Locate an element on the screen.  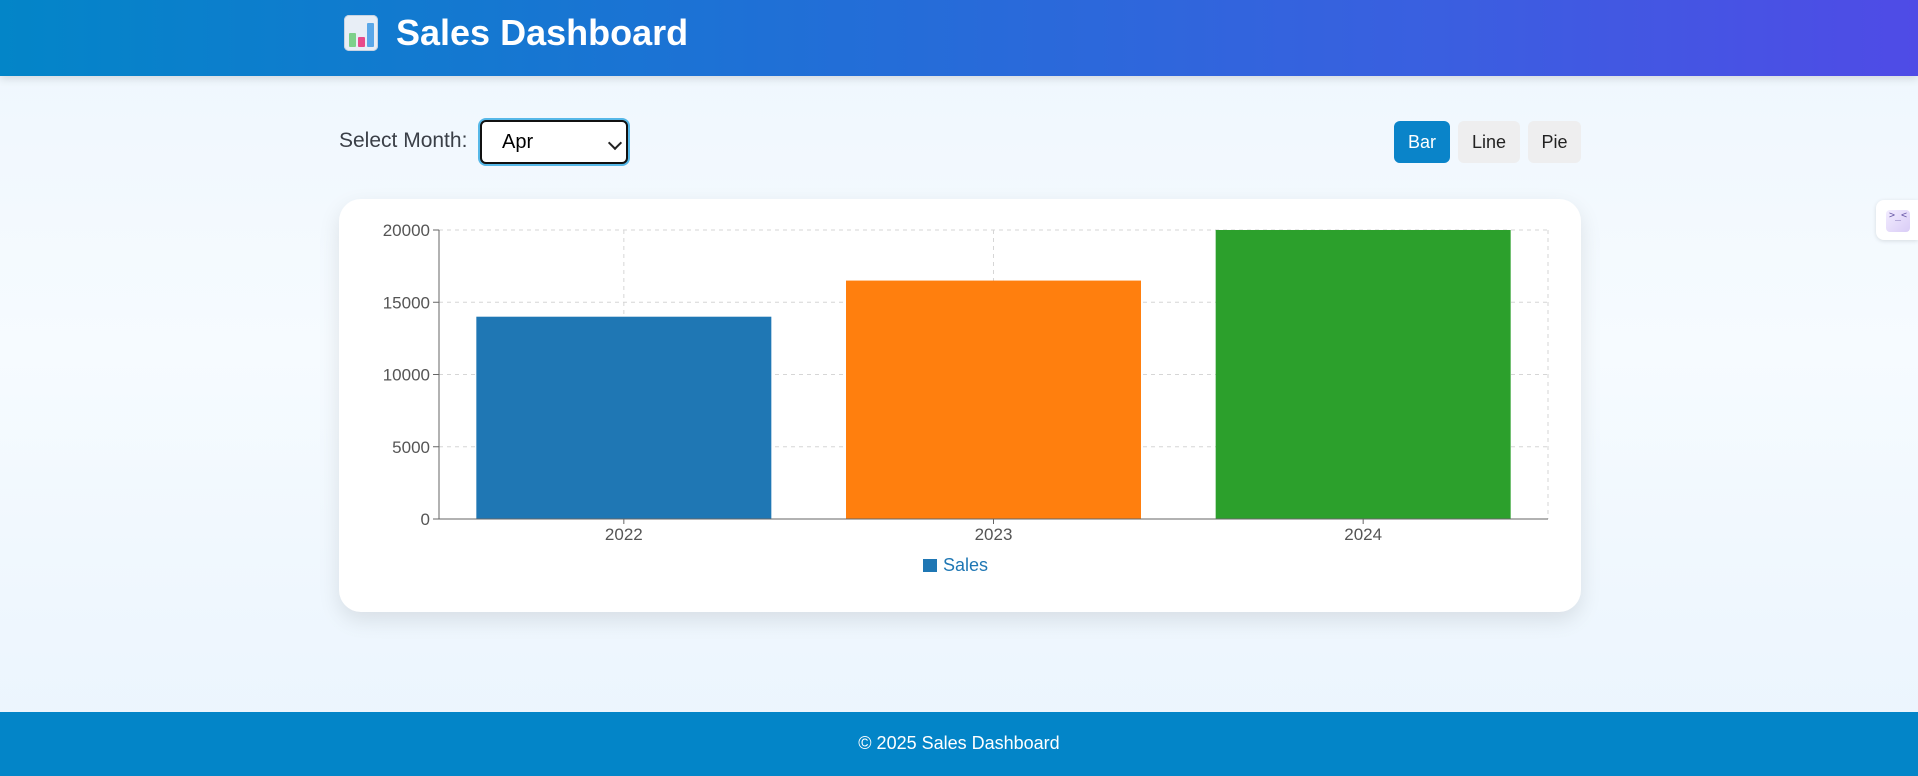
chevron-down-icon is located at coordinates (615, 143).